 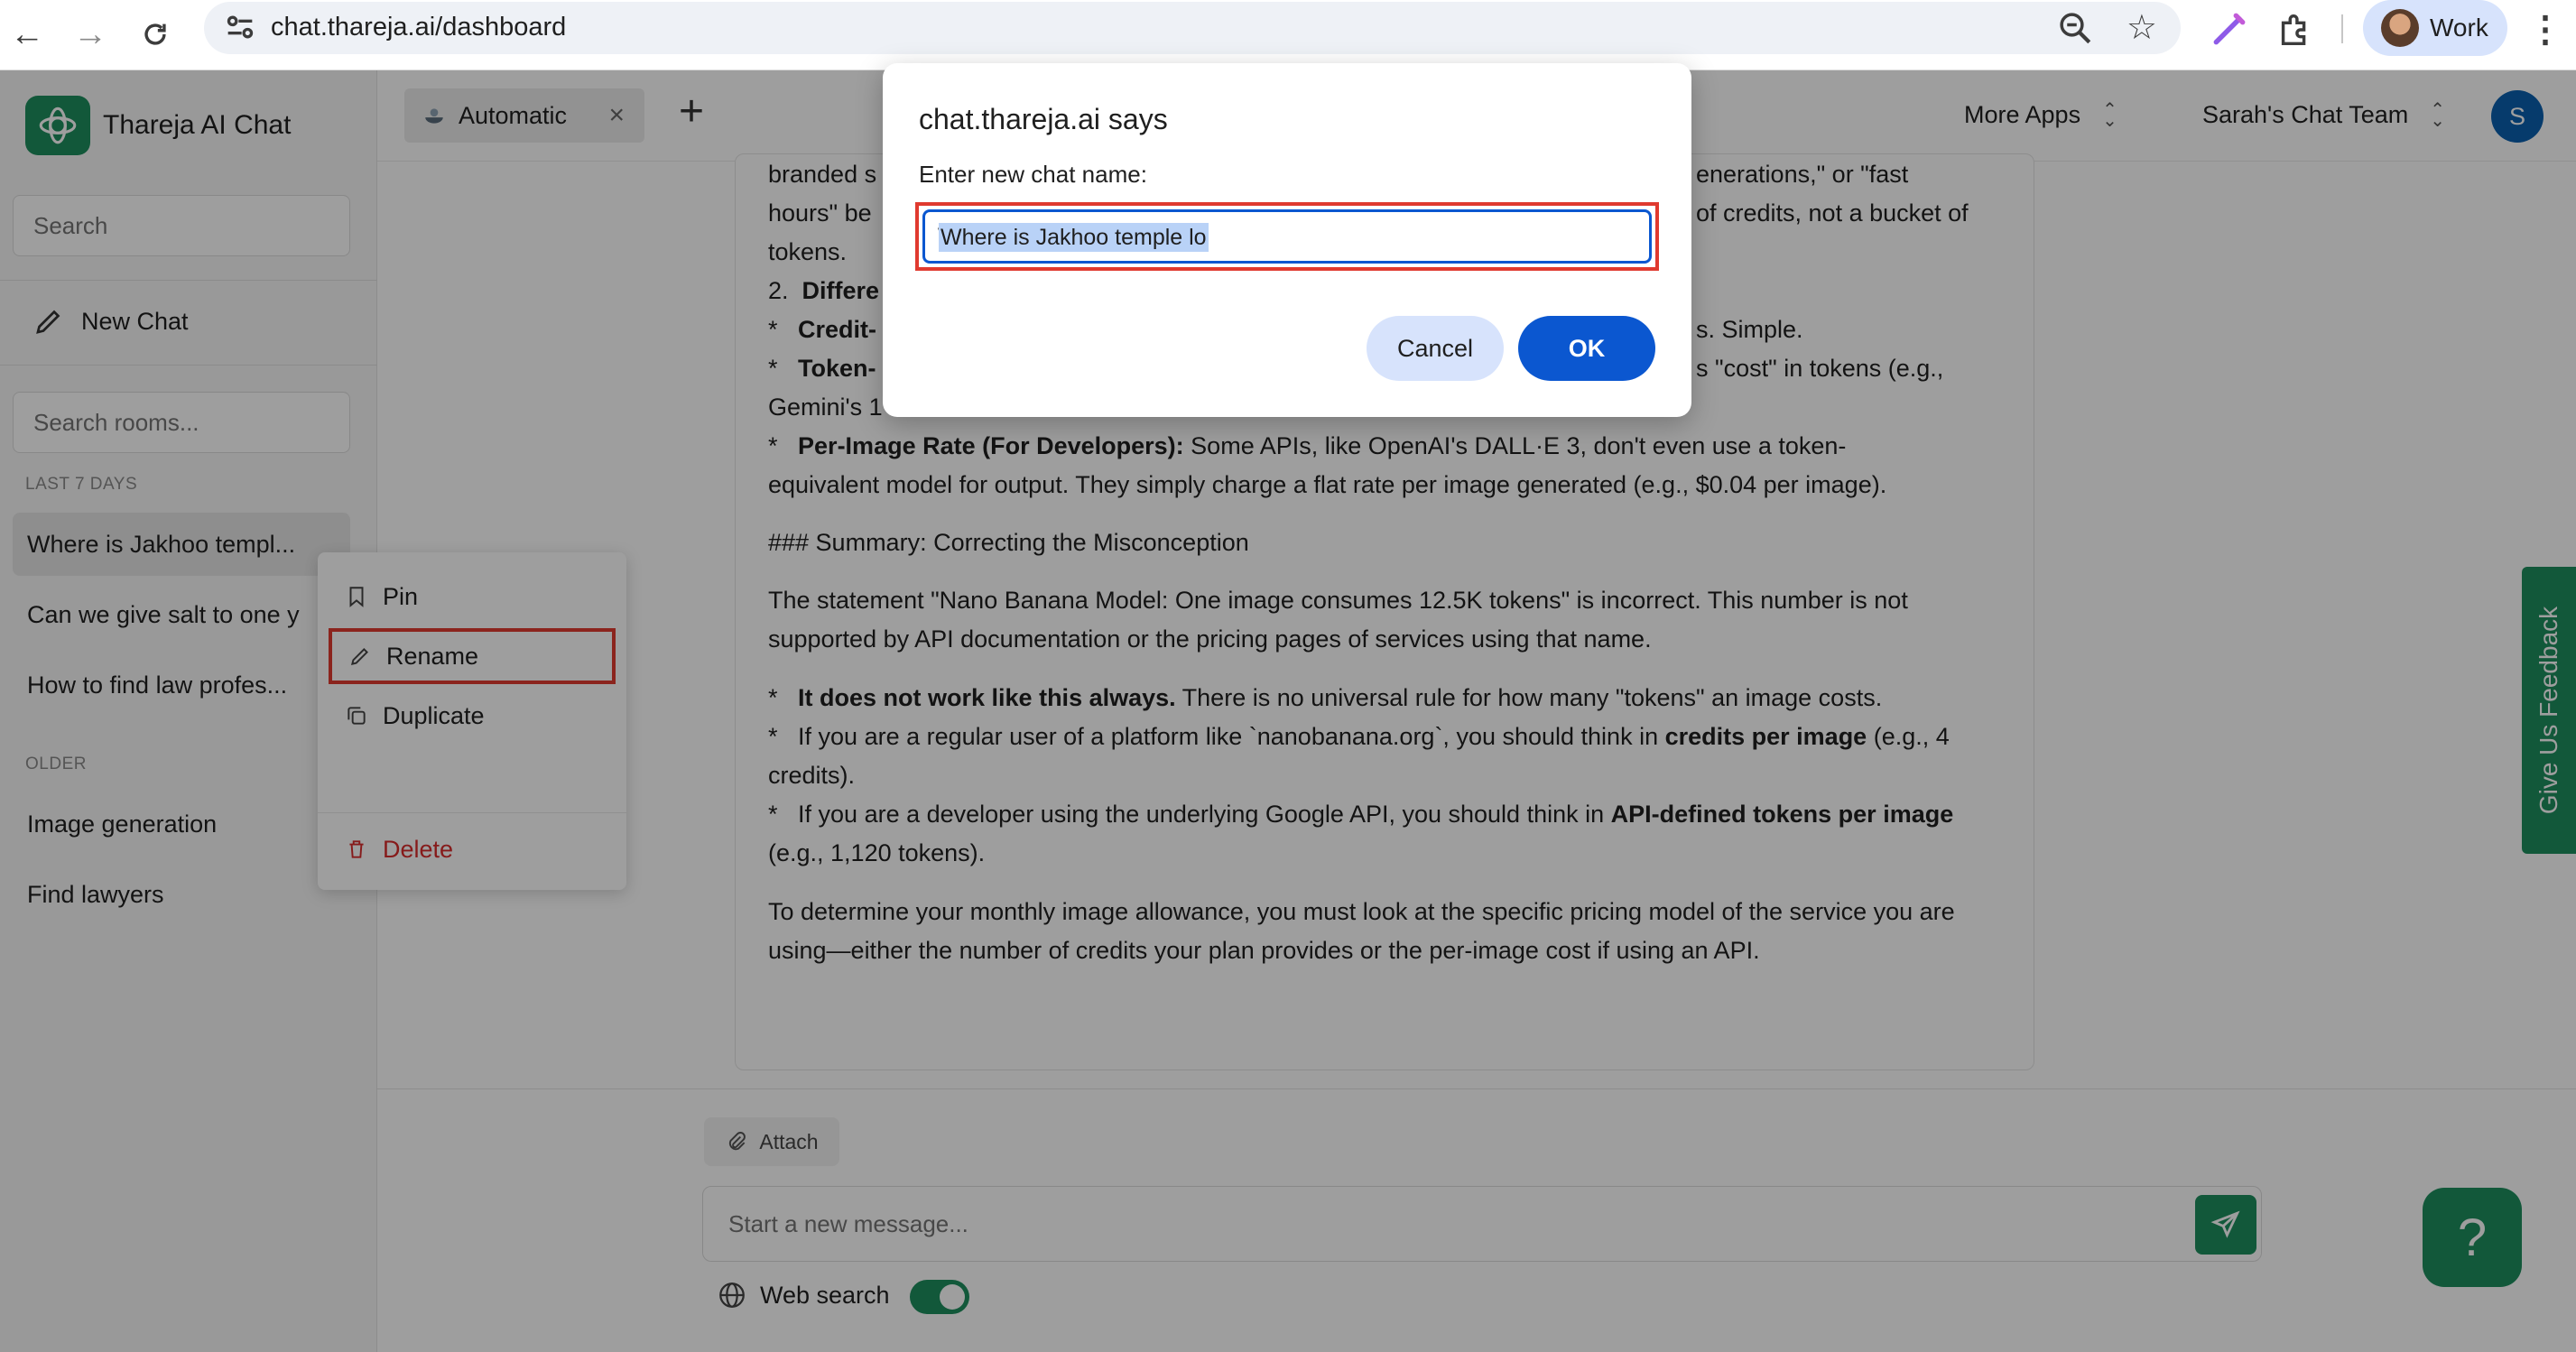 I want to click on profile-label: Work, so click(x=2459, y=28).